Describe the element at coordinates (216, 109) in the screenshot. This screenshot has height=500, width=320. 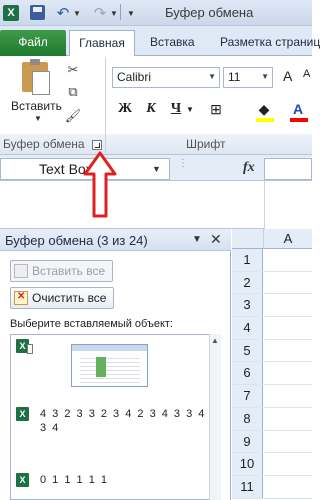
I see `borders-icon: ⊞` at that location.